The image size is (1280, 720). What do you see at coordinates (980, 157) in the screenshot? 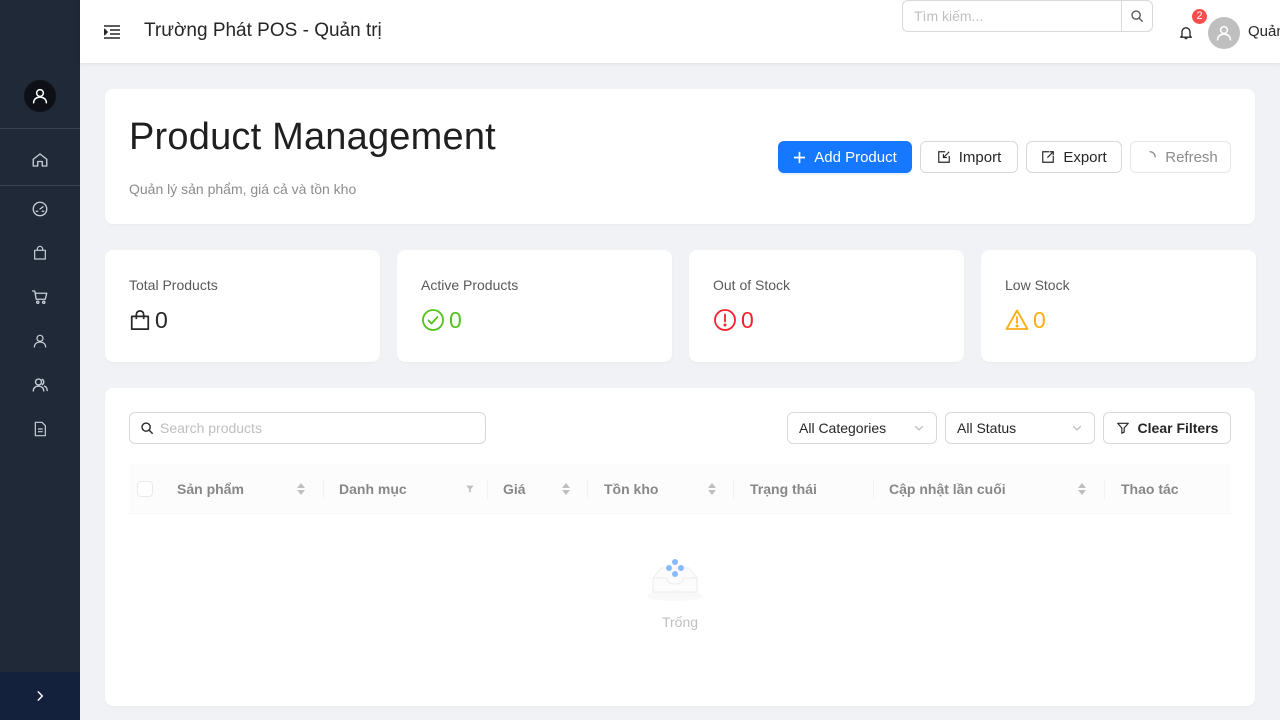
I see `import-label: Import` at bounding box center [980, 157].